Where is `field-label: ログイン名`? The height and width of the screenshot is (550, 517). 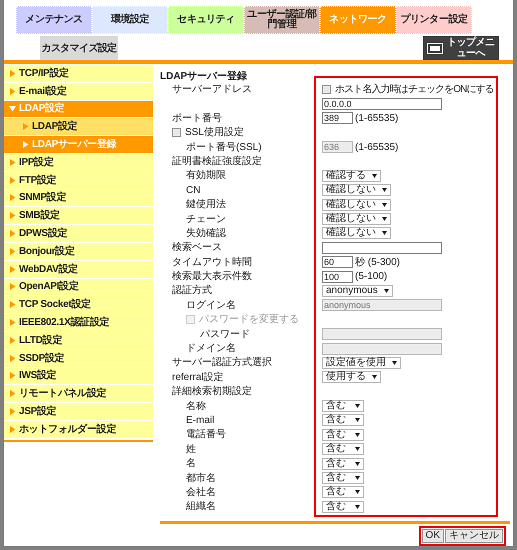 field-label: ログイン名 is located at coordinates (211, 305).